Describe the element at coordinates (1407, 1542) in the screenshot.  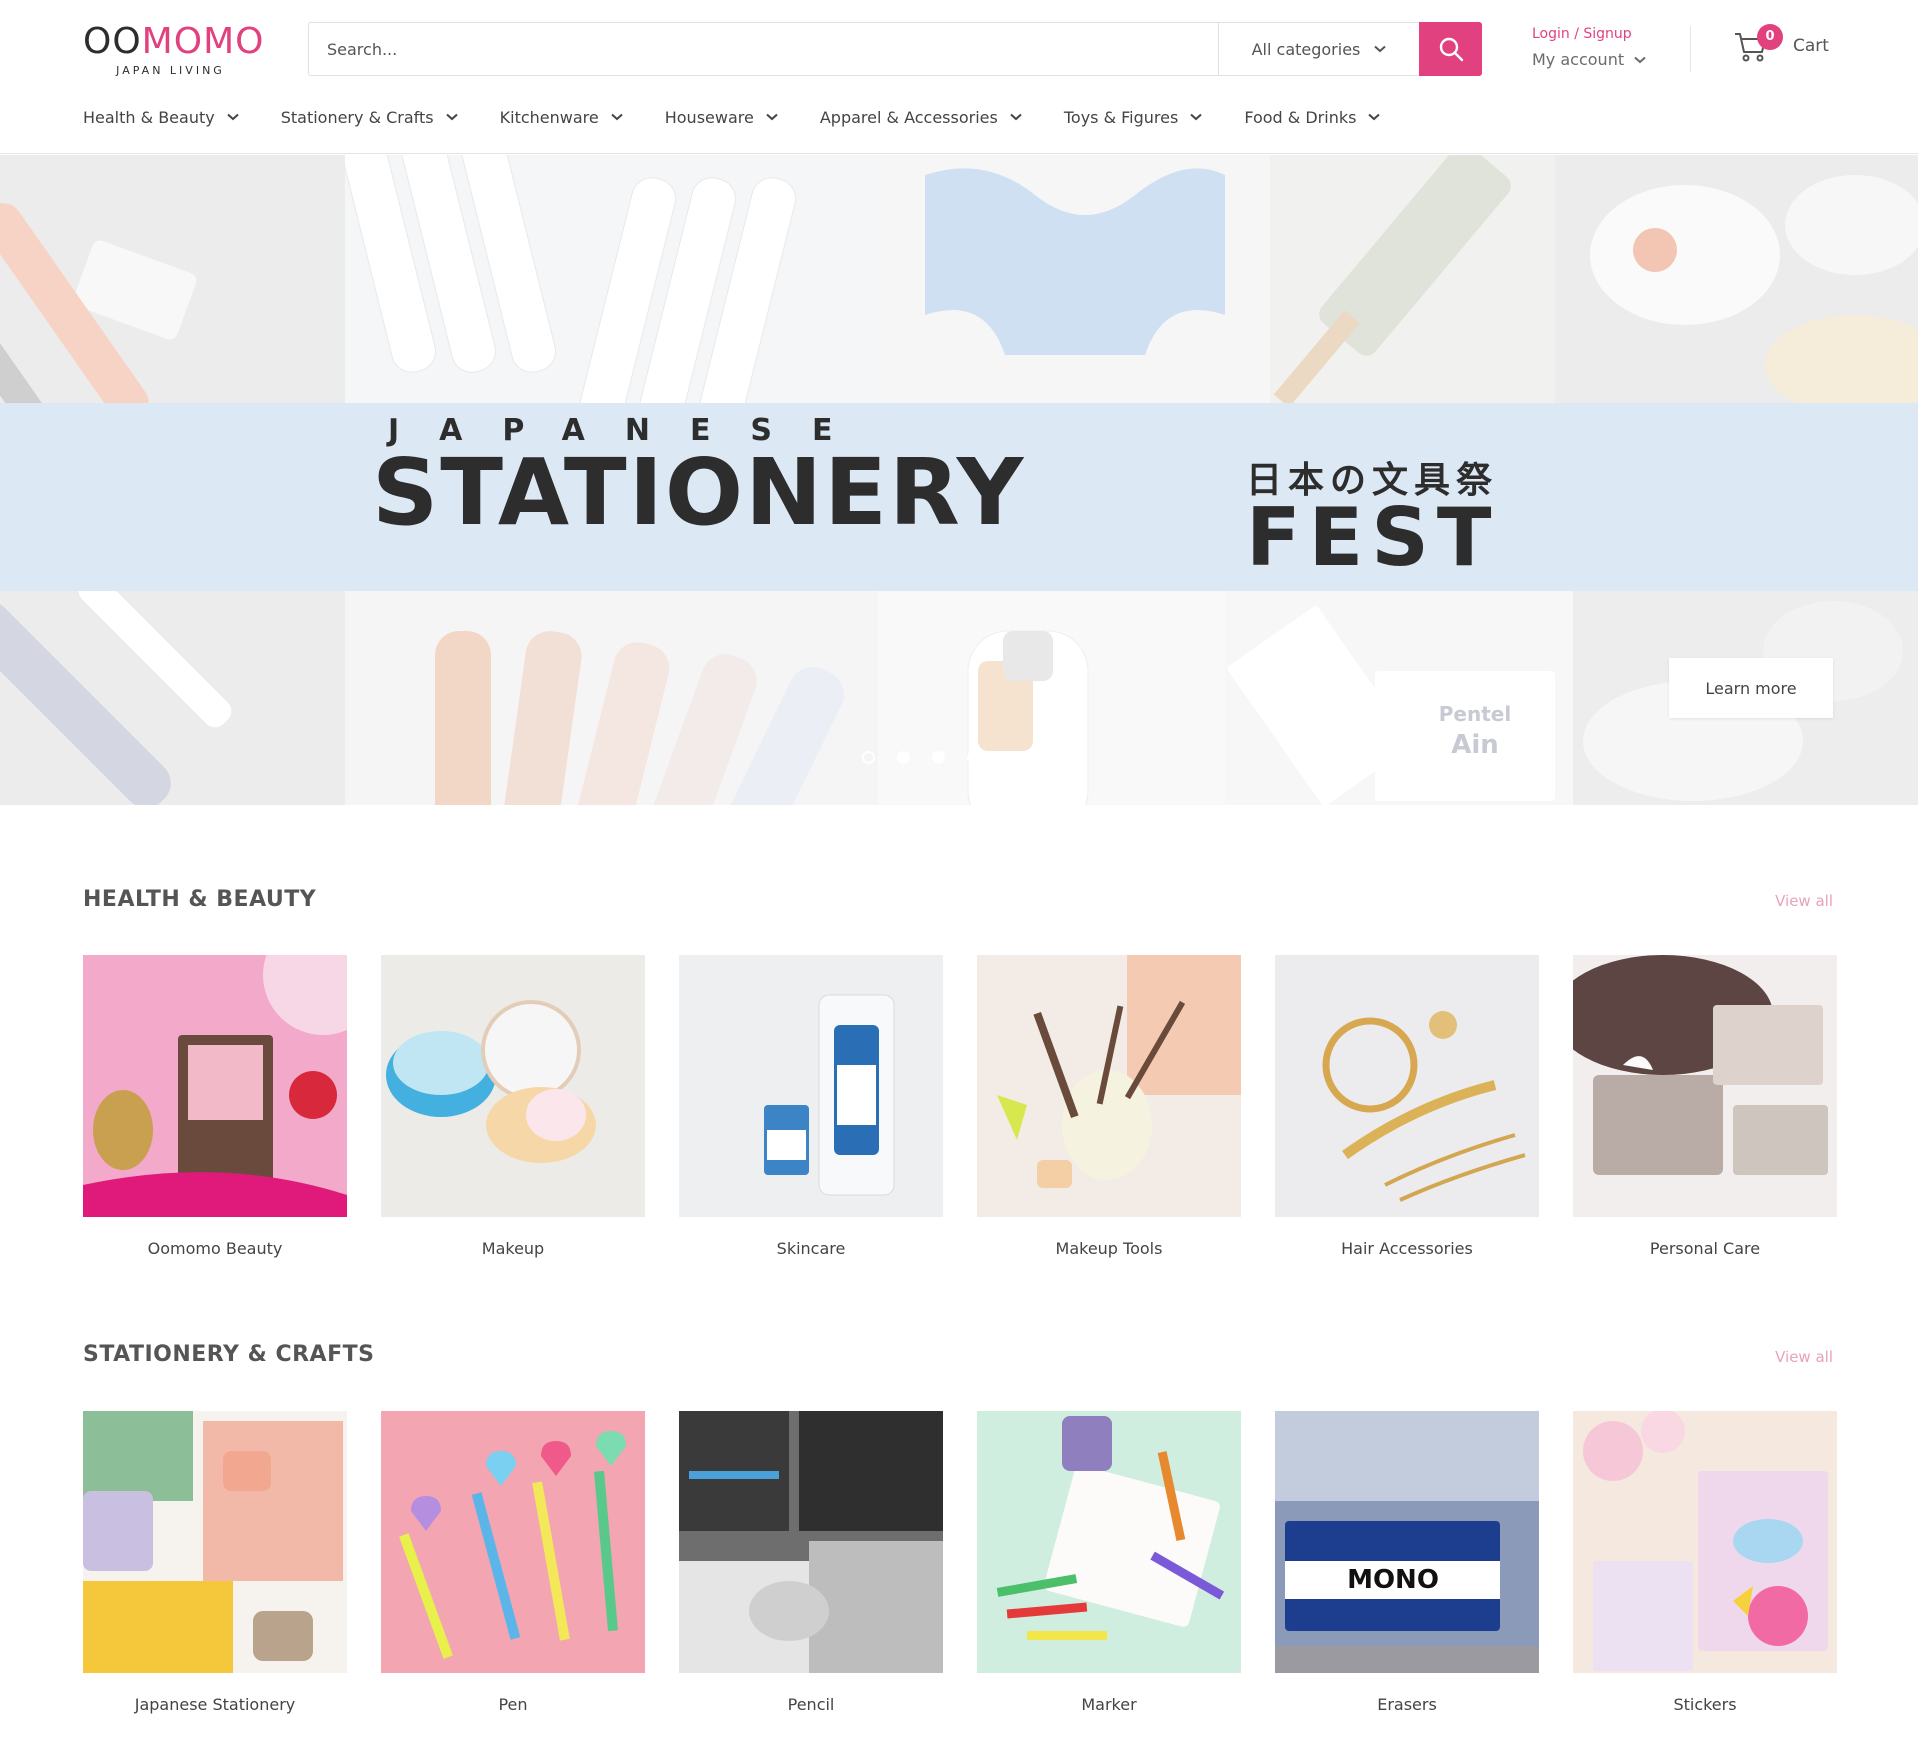
I see `category-image: MONO` at that location.